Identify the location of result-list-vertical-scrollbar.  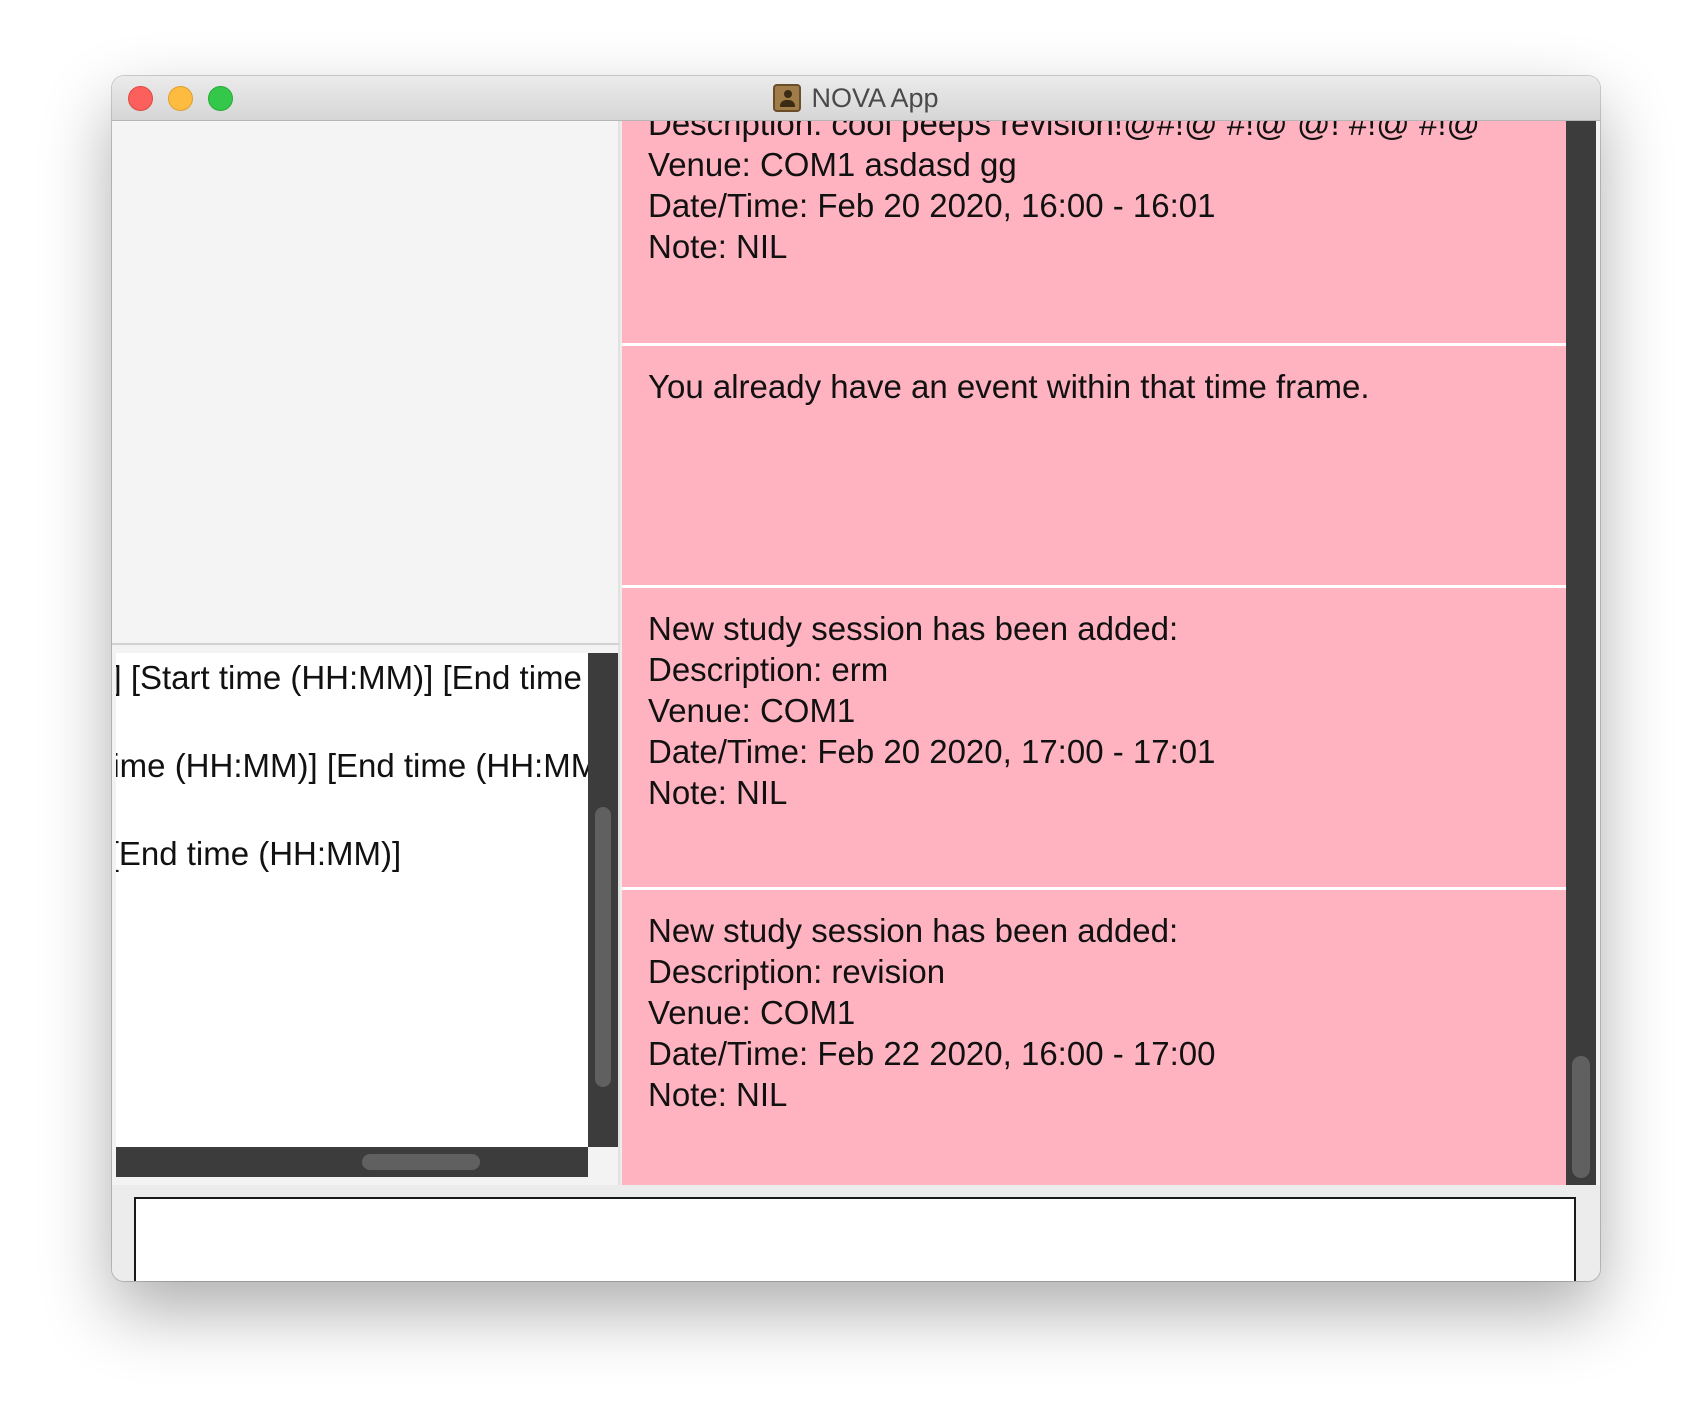
(1581, 653).